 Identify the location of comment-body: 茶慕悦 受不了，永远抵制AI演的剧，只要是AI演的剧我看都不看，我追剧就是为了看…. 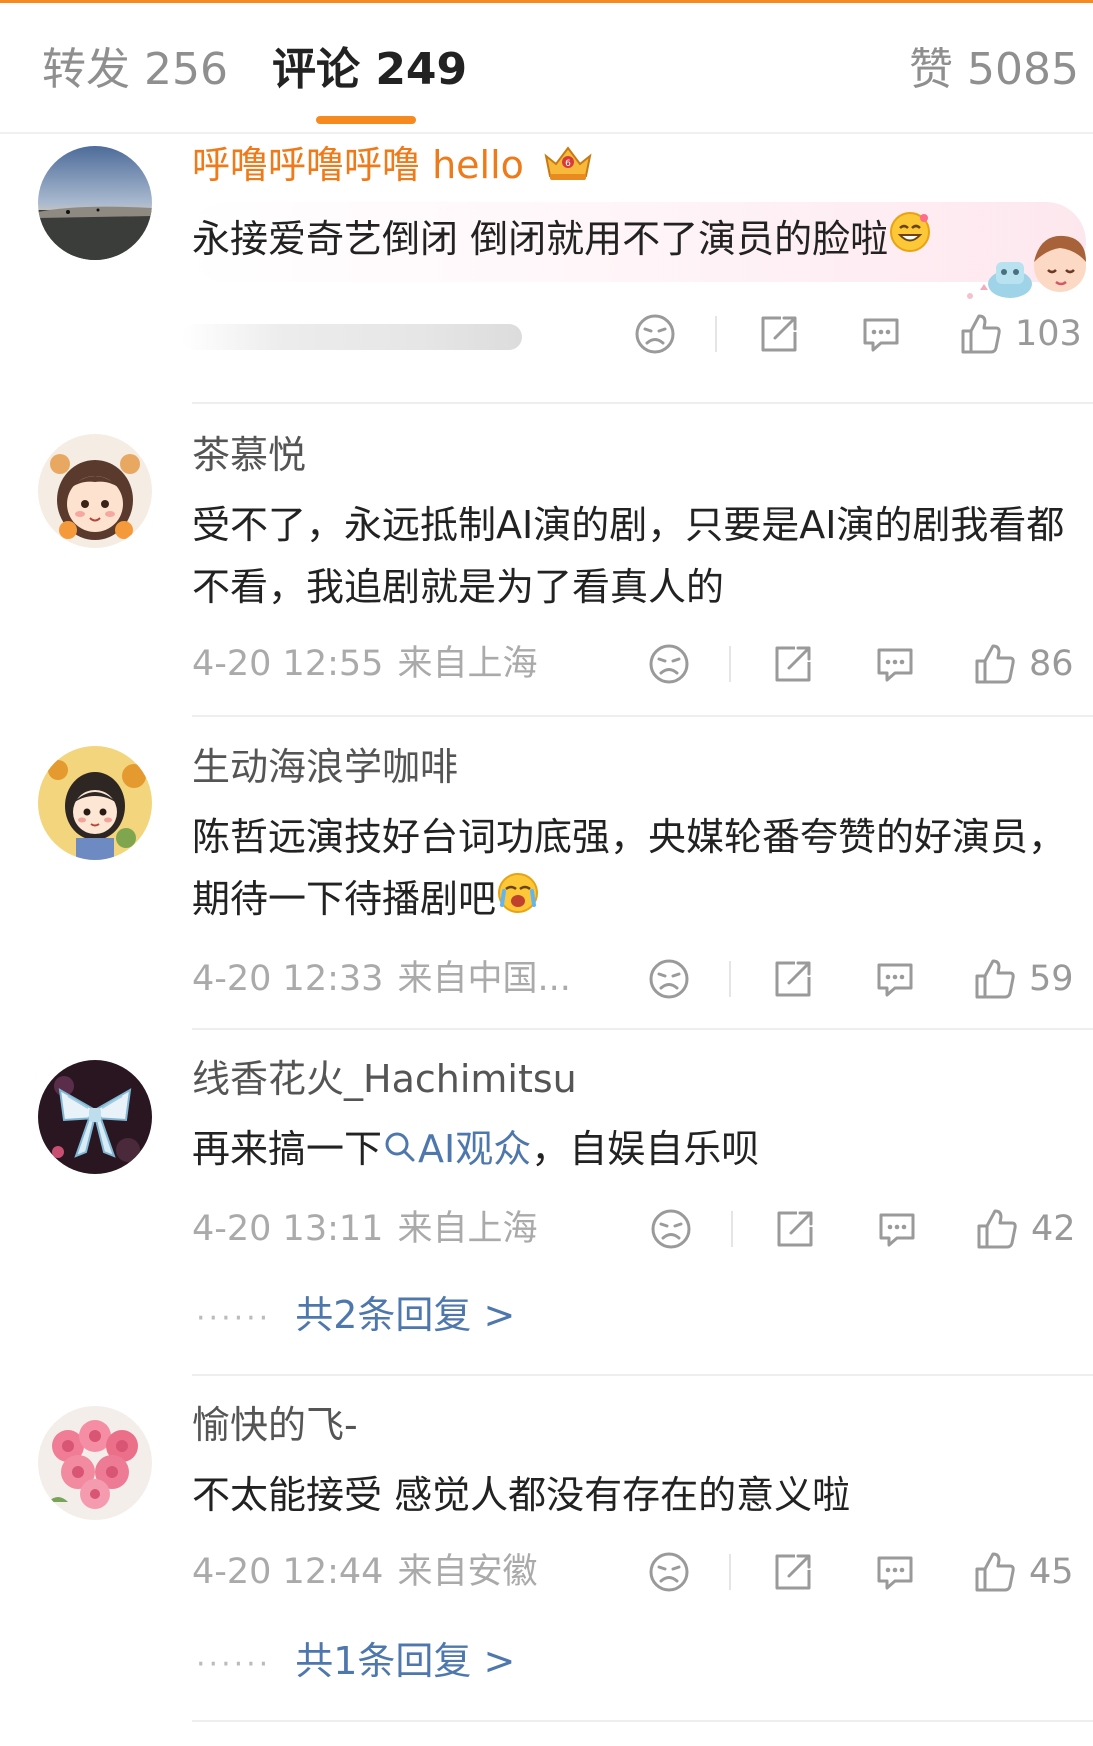
(642, 560).